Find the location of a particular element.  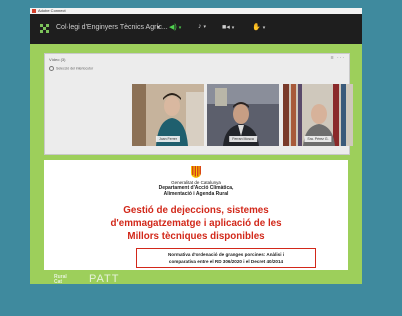

speaker-icon: ♪ is located at coordinates (200, 26).